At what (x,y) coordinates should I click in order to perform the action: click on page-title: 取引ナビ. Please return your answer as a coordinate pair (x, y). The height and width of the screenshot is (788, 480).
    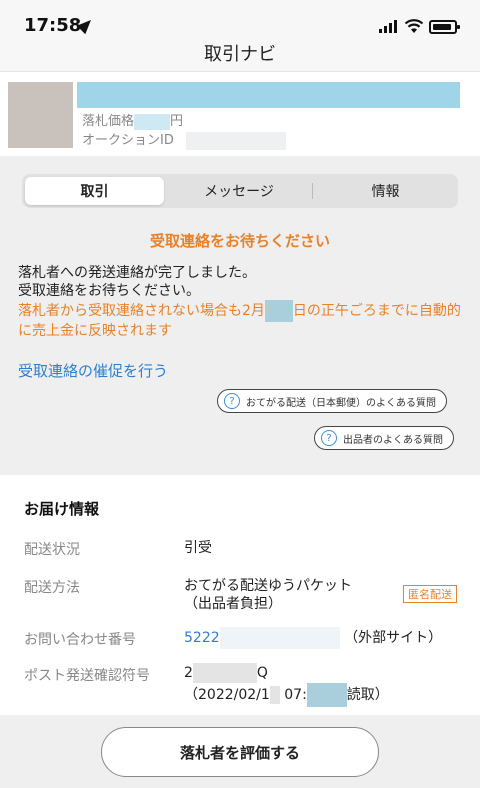
    Looking at the image, I should click on (240, 54).